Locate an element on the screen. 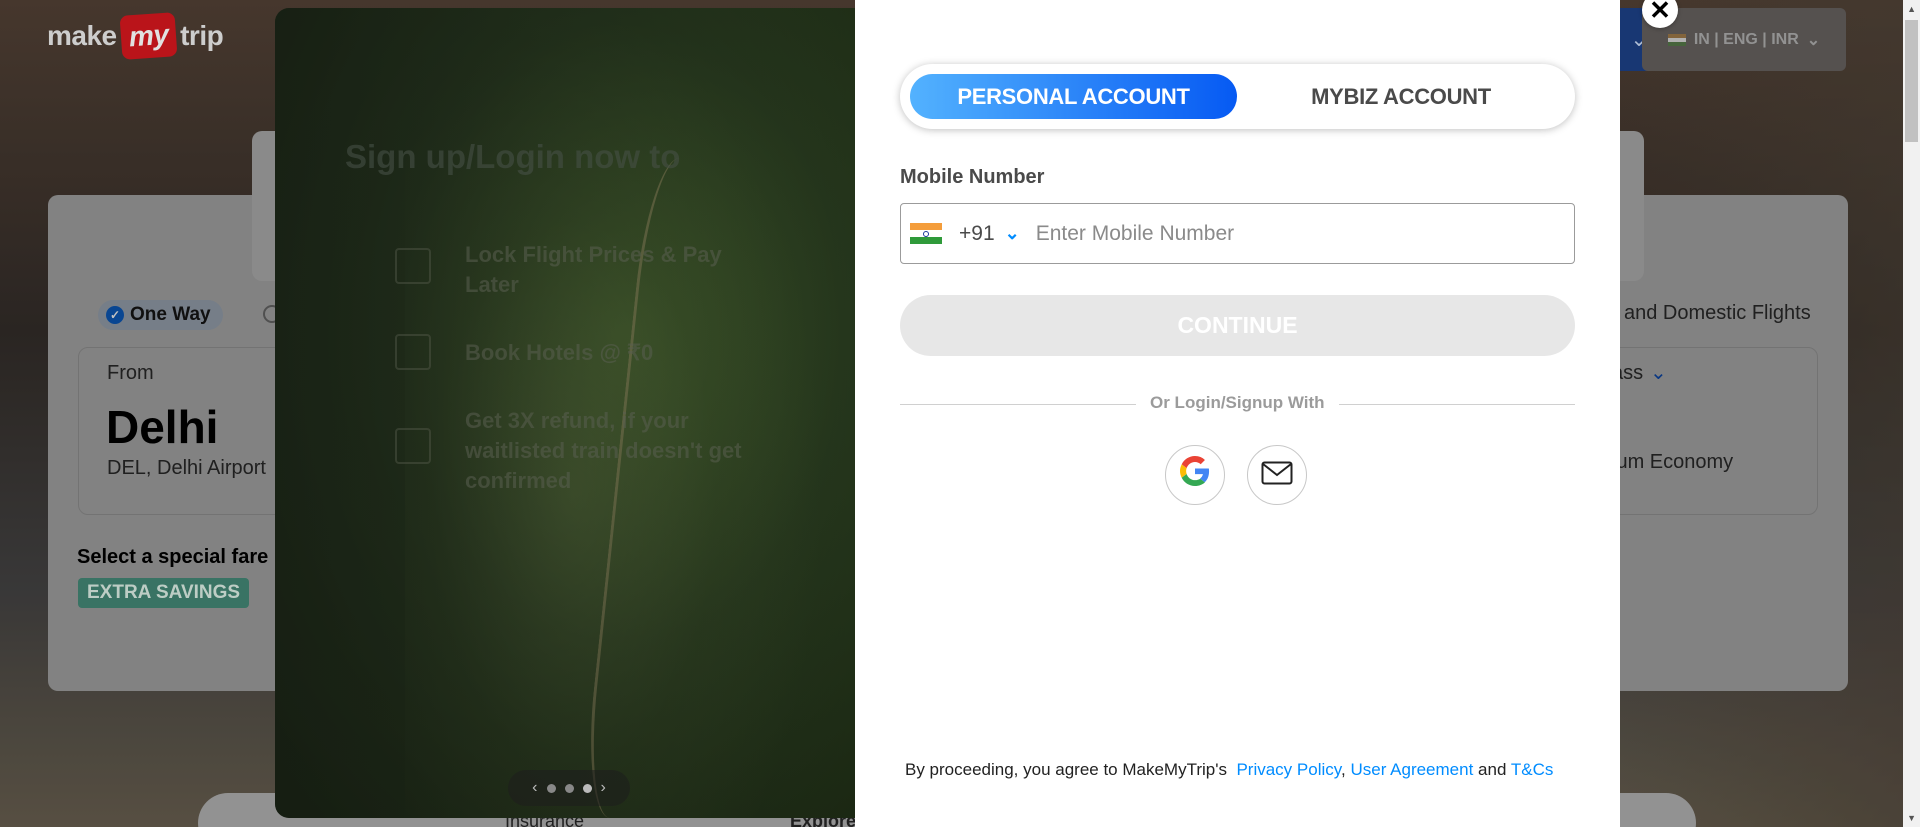  chevron-down-icon: ⌄ is located at coordinates (1012, 233).